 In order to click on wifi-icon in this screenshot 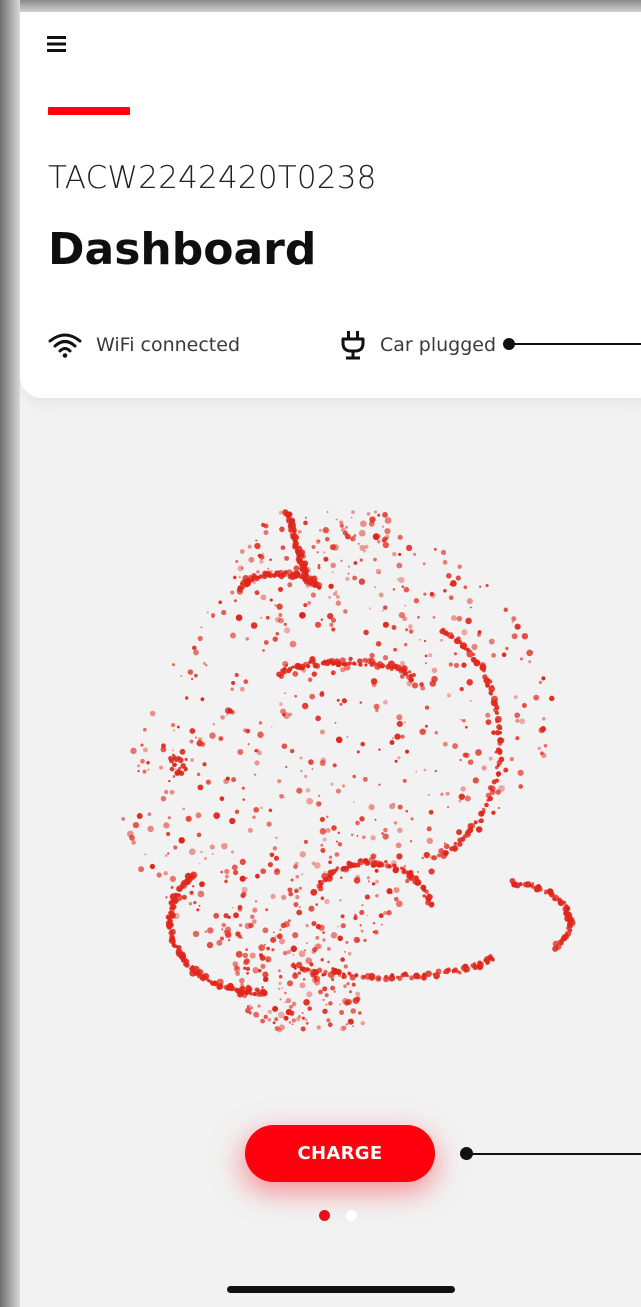, I will do `click(65, 345)`.